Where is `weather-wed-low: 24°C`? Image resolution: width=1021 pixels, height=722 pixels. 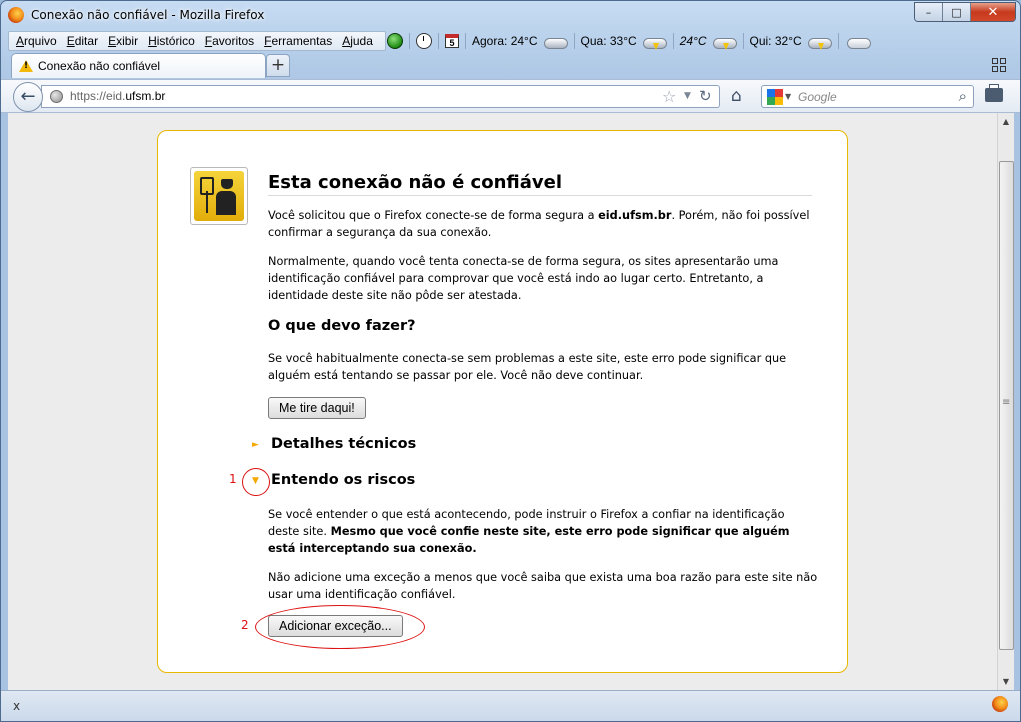
weather-wed-low: 24°C is located at coordinates (693, 41).